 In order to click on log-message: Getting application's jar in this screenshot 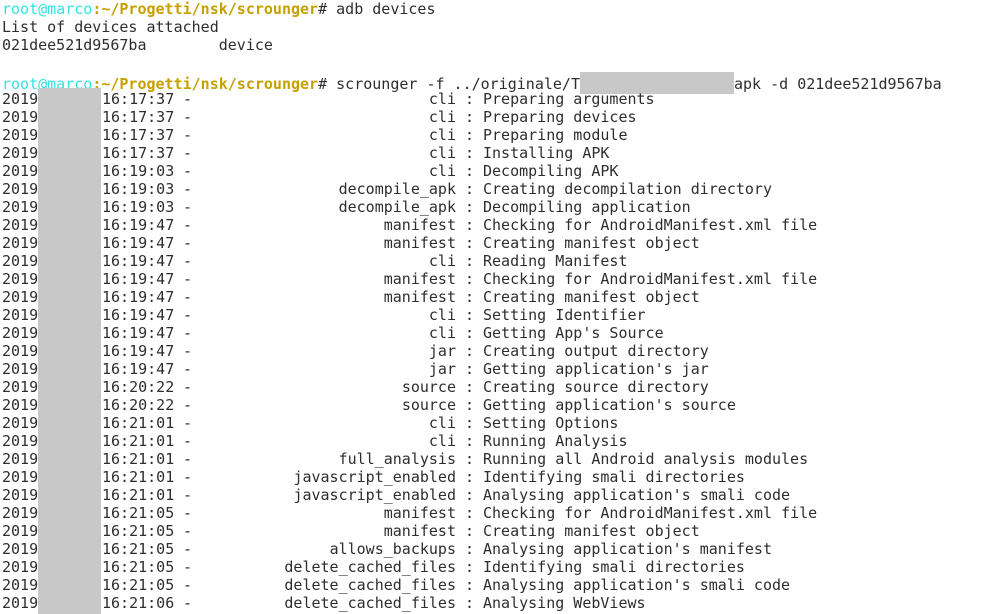, I will do `click(596, 369)`.